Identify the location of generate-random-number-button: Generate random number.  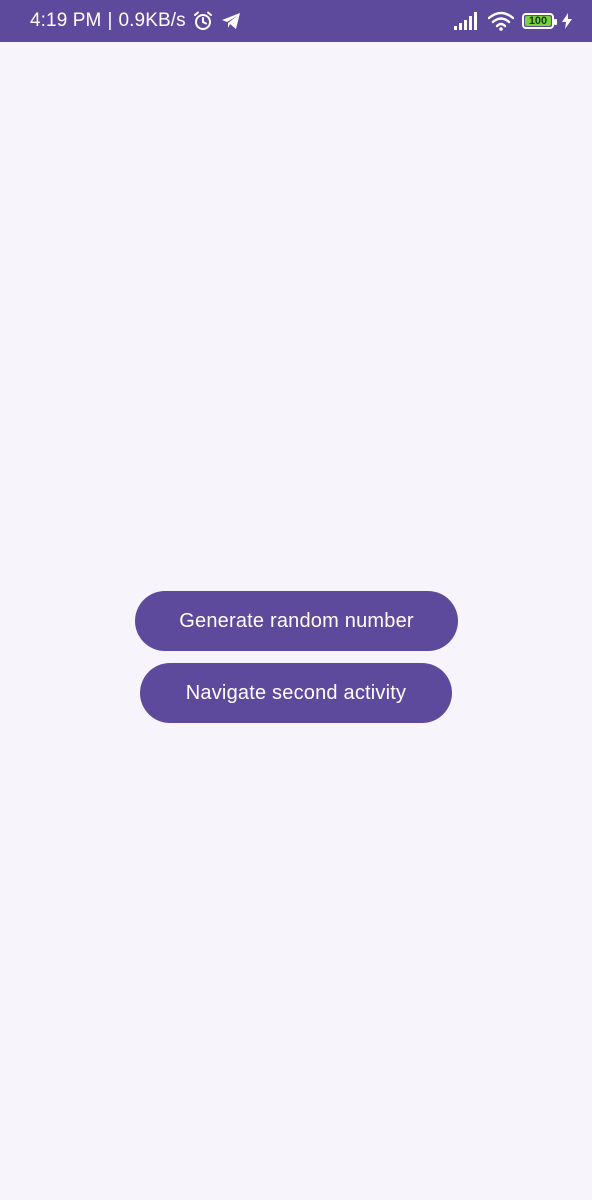
(296, 621).